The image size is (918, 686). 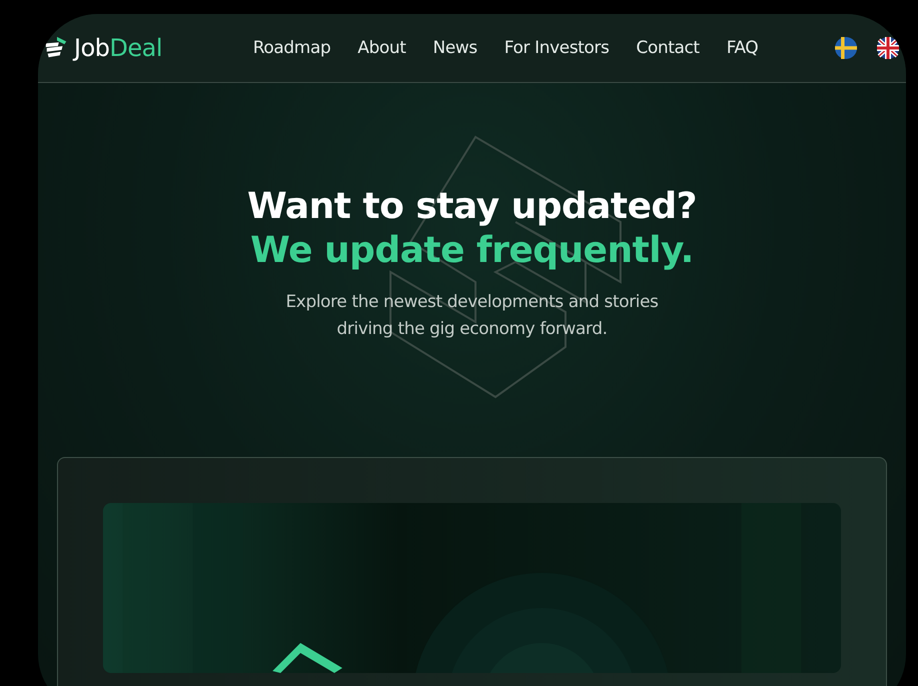 I want to click on hero-subtitle: We update frequently., so click(x=472, y=251).